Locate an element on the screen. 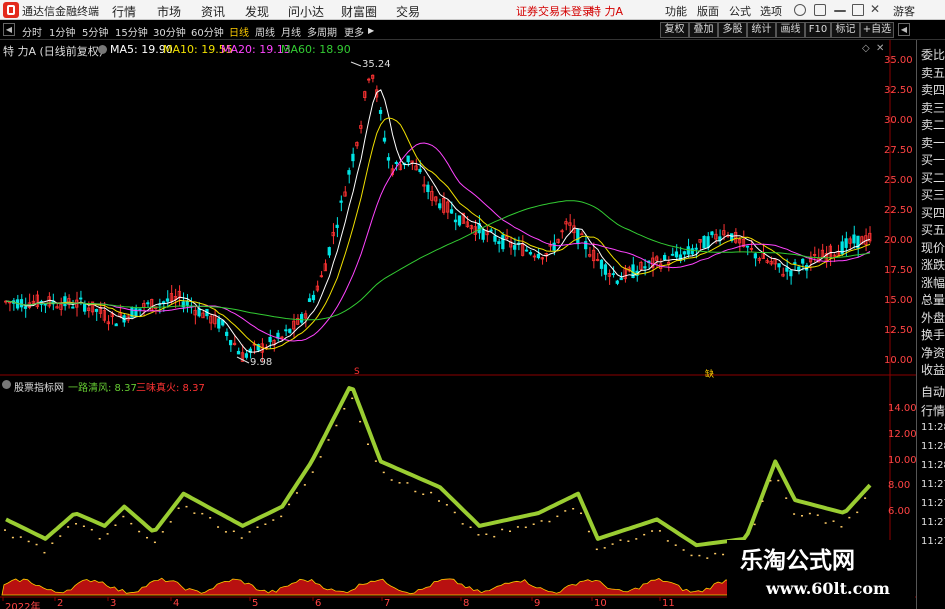  date-tick-label: 3 is located at coordinates (113, 603).